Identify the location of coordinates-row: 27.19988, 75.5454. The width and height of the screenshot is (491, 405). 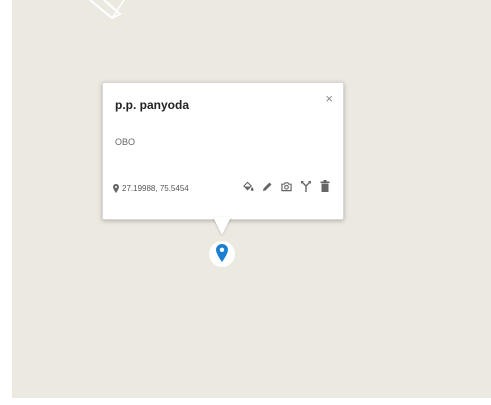
(151, 188).